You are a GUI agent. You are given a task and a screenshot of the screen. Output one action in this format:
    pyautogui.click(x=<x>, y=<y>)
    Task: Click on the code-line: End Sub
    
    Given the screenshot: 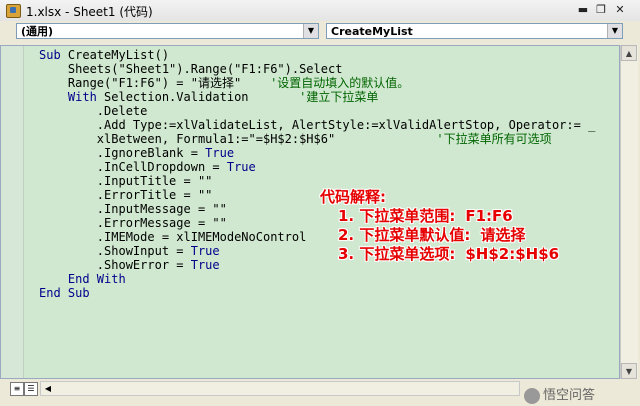 What is the action you would take?
    pyautogui.click(x=317, y=293)
    